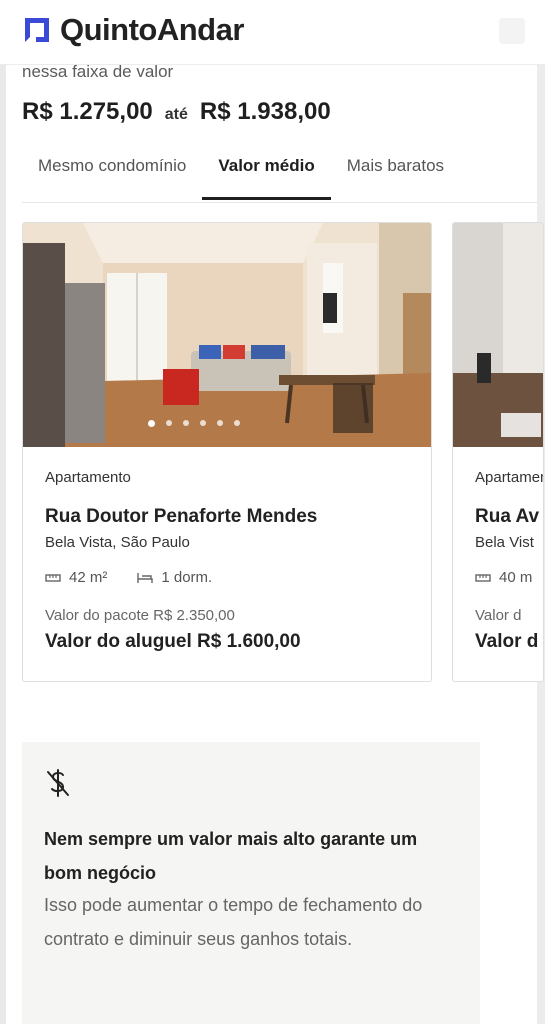 The height and width of the screenshot is (1024, 545). I want to click on property-street: Rua Doutor Penaforte Mendes, so click(181, 516).